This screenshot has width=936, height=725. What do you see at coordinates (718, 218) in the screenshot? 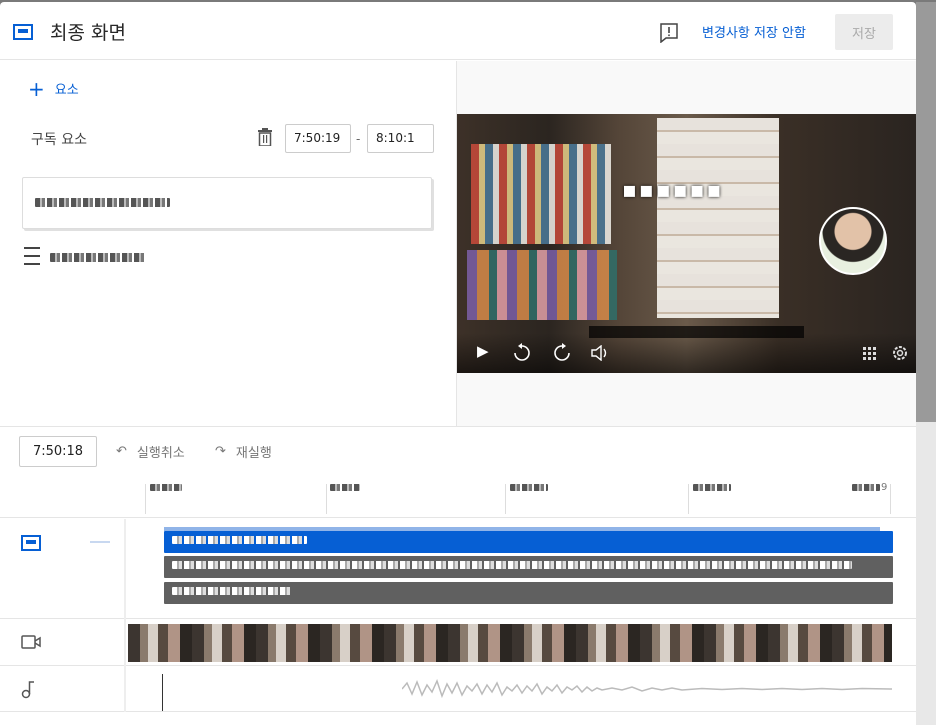
I see `background-poster` at bounding box center [718, 218].